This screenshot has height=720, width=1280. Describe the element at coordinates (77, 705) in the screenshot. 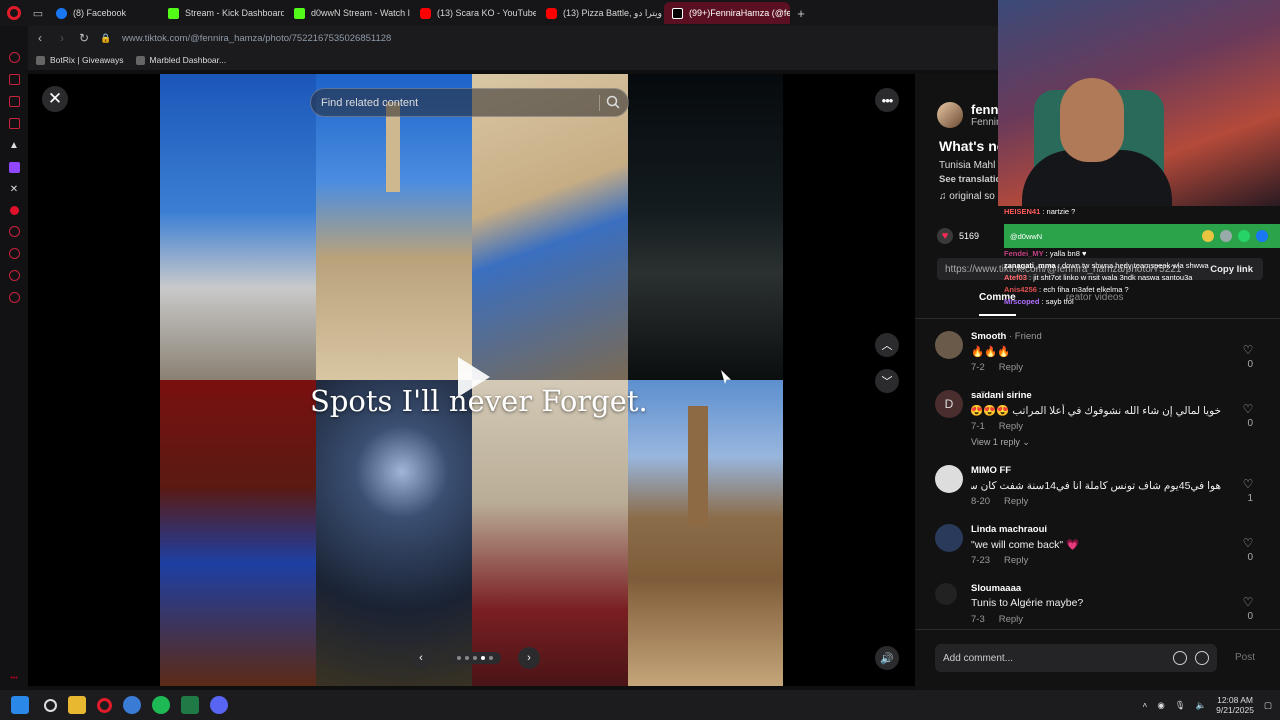

I see `file-explorer-icon` at that location.